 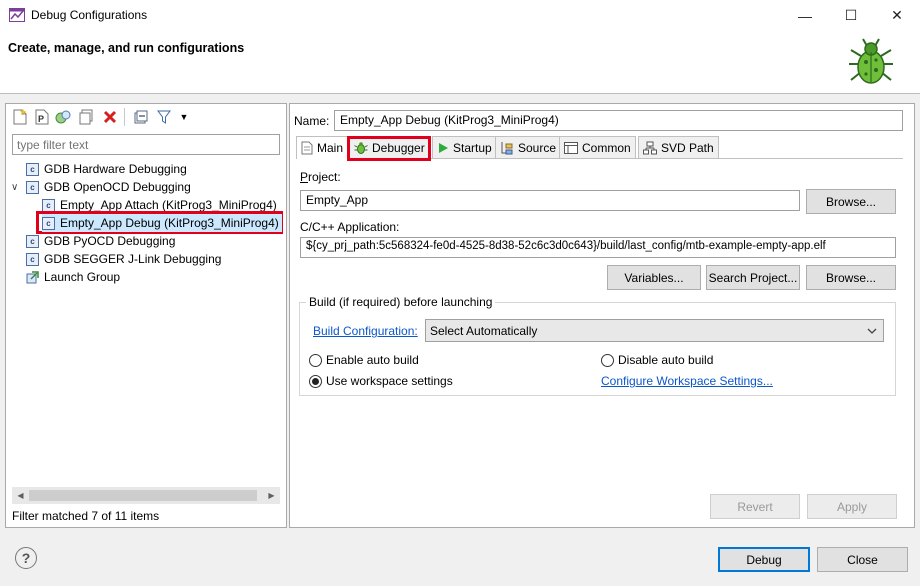 I want to click on tree-item-gdb-openocd-debugging: ∨ c GDB OpenOCD Debugging, so click(x=101, y=187).